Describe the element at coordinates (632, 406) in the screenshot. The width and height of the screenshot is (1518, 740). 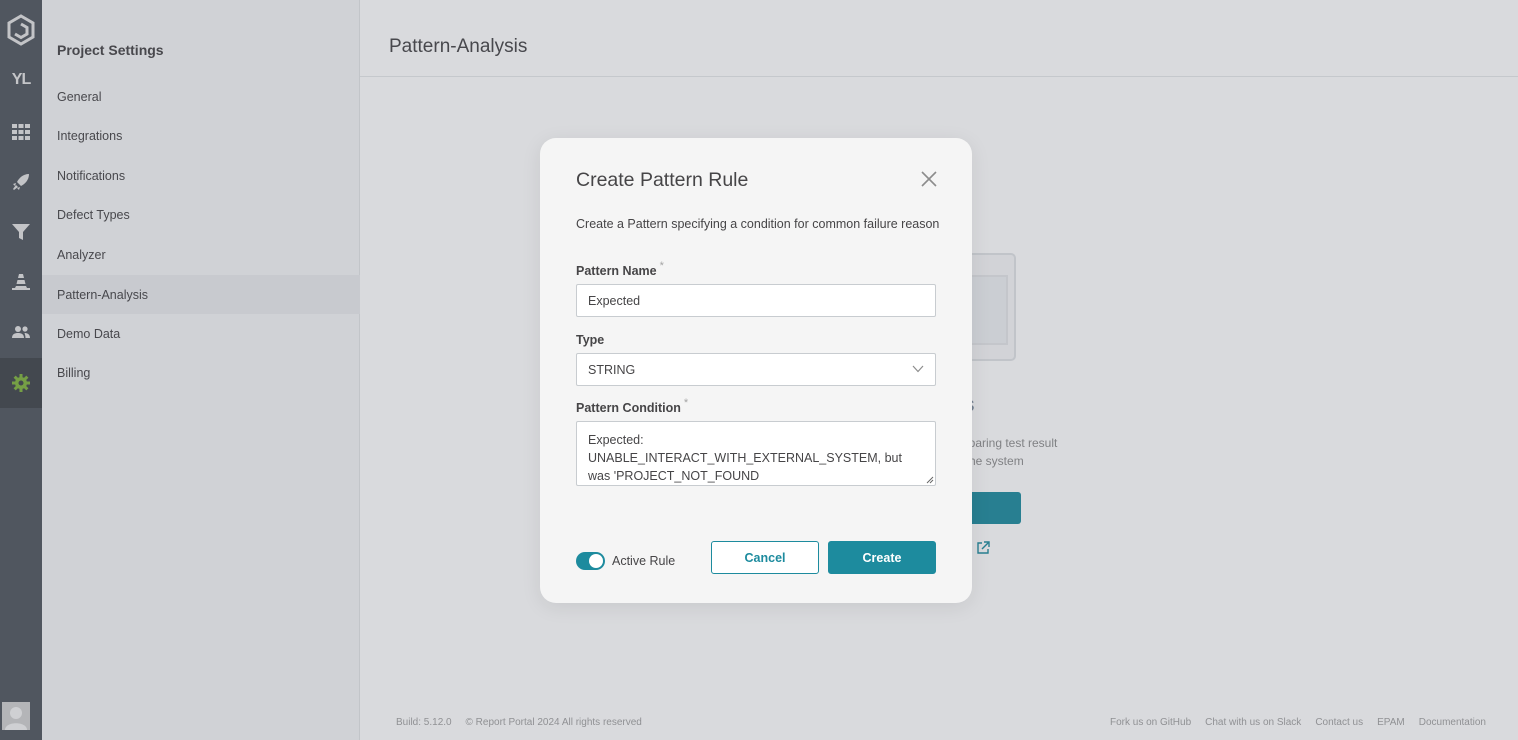
I see `pattern-condition-label: Pattern Condition *` at that location.